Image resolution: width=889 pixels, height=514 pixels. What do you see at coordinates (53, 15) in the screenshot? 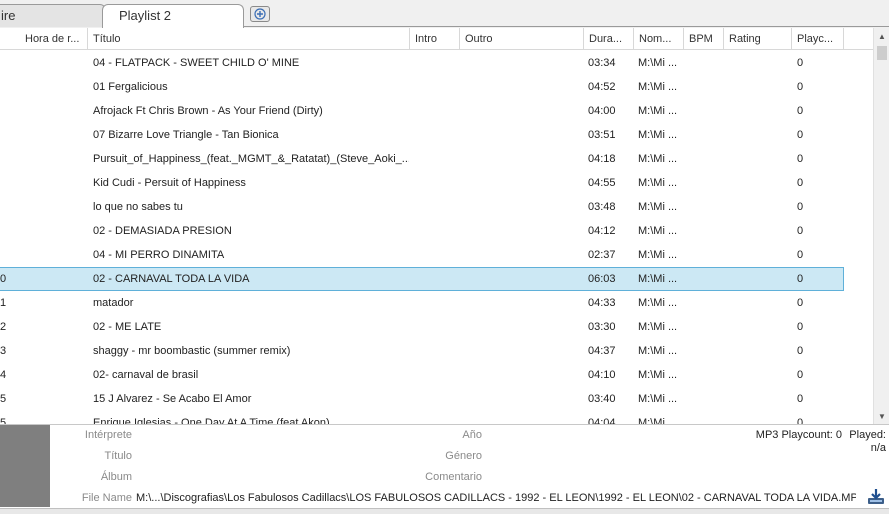
I see `tab-previous: ire` at bounding box center [53, 15].